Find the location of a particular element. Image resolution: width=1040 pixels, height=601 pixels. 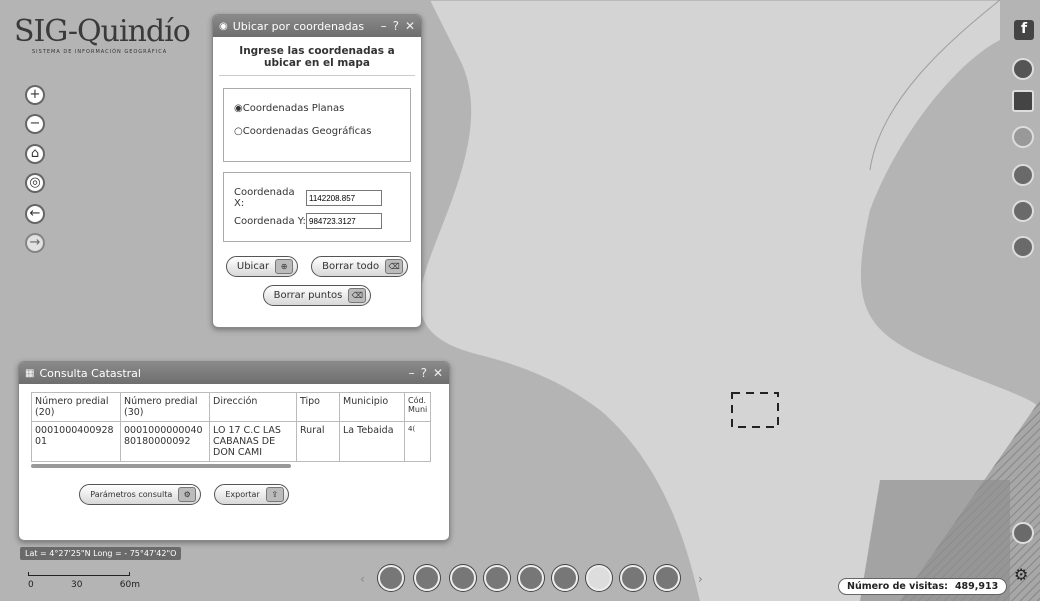

ubicar-button: Ubicar ⊕ is located at coordinates (262, 266).